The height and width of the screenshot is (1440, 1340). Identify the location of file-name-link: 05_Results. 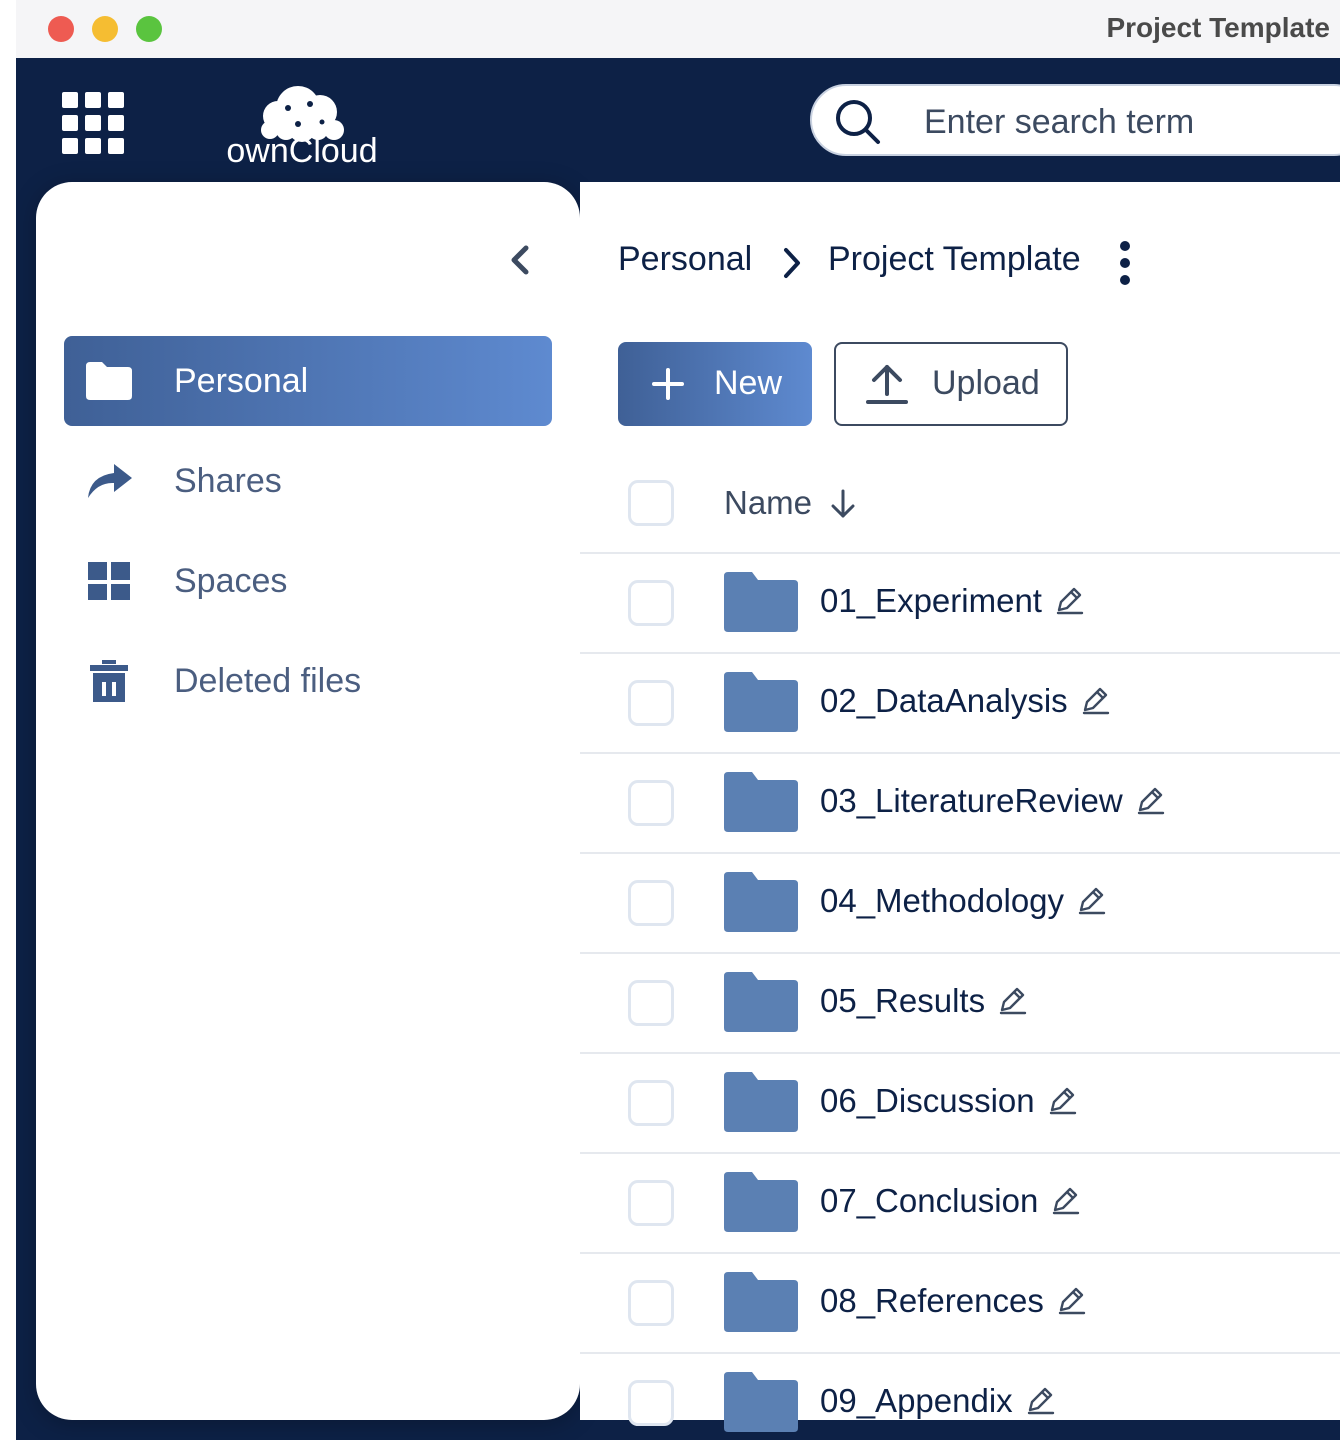
(923, 1001).